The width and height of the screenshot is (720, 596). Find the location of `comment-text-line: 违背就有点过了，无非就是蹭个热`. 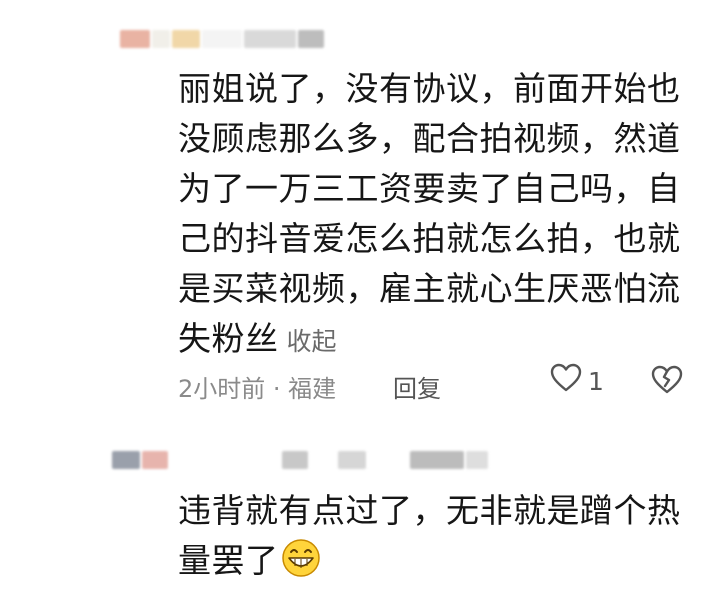

comment-text-line: 违背就有点过了，无非就是蹭个热 is located at coordinates (429, 510).